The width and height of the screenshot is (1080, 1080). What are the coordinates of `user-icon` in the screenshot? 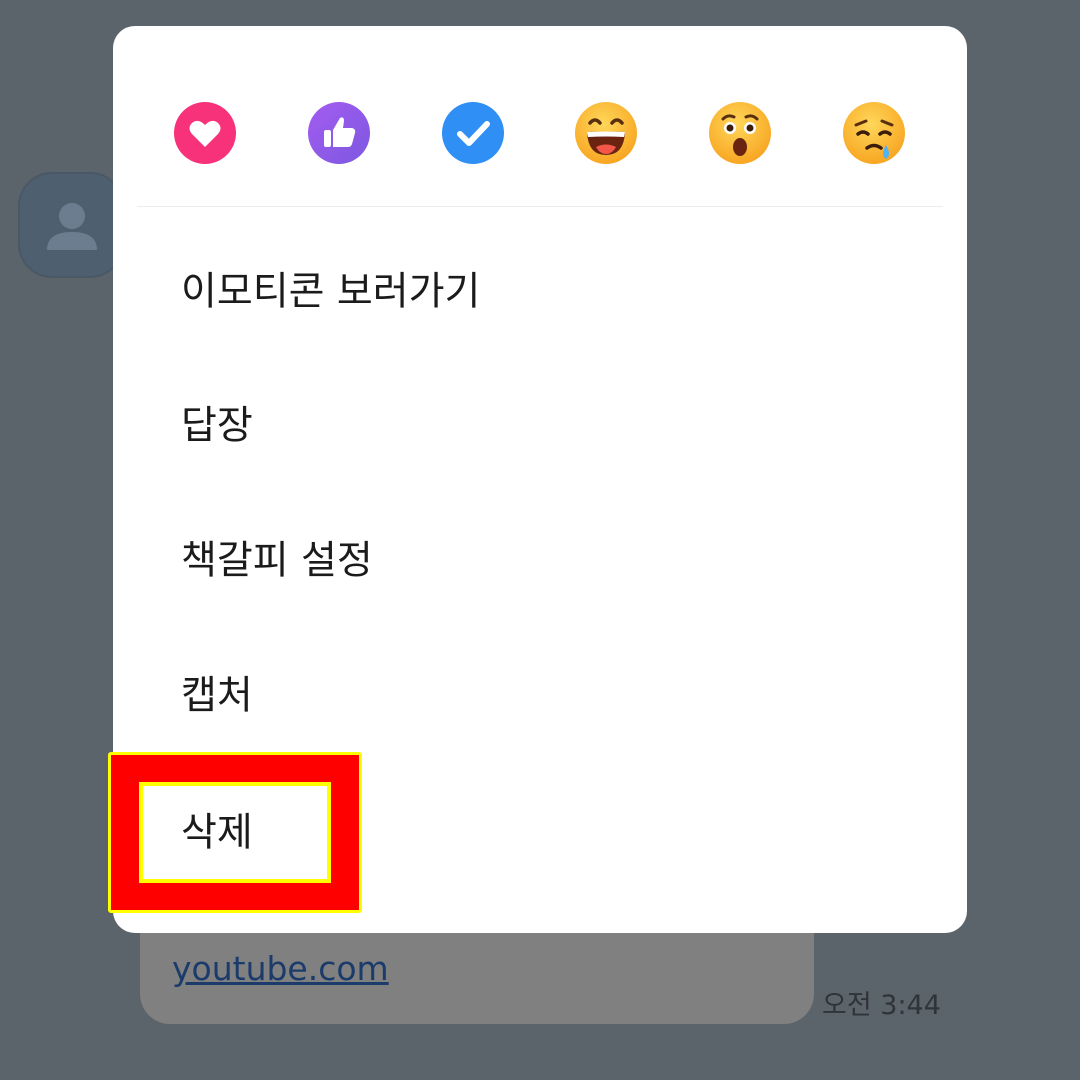 It's located at (72, 226).